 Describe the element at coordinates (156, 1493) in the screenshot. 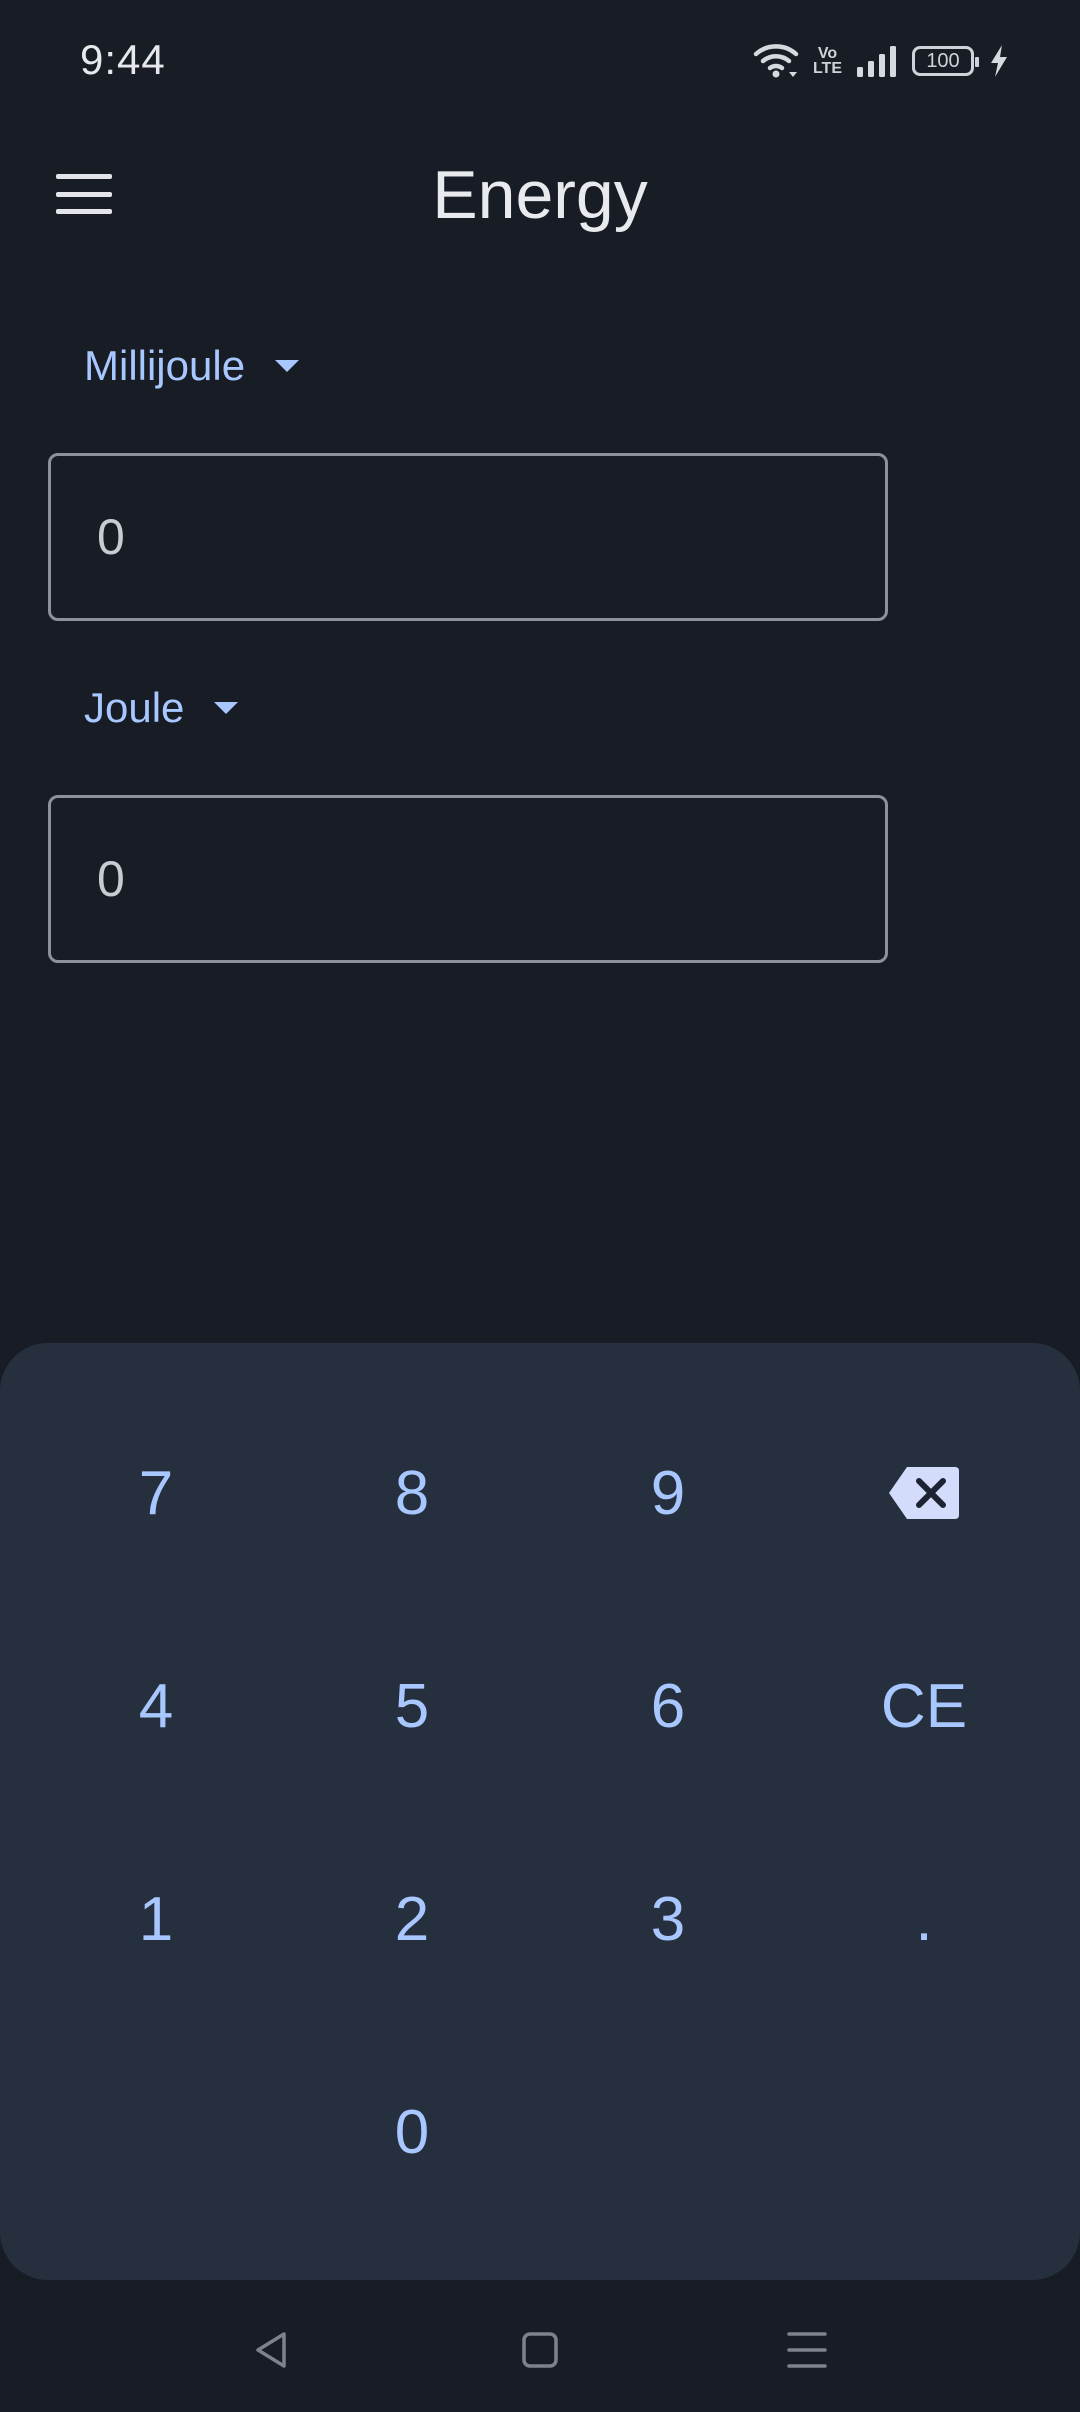

I see `key-7: 7` at that location.